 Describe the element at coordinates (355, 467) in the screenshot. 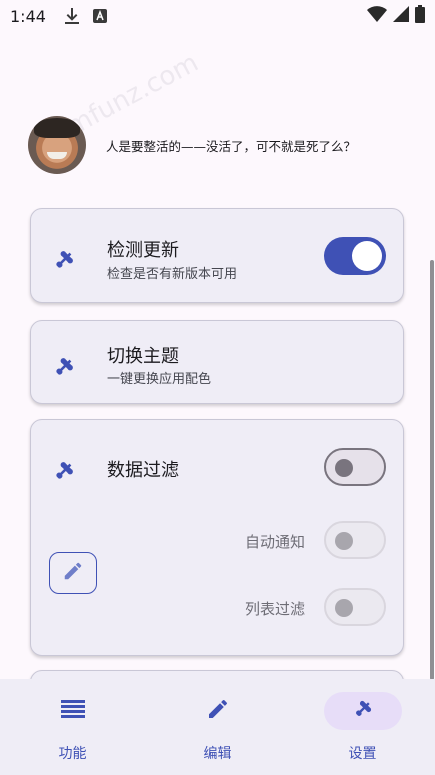

I see `data-filter-toggle` at that location.